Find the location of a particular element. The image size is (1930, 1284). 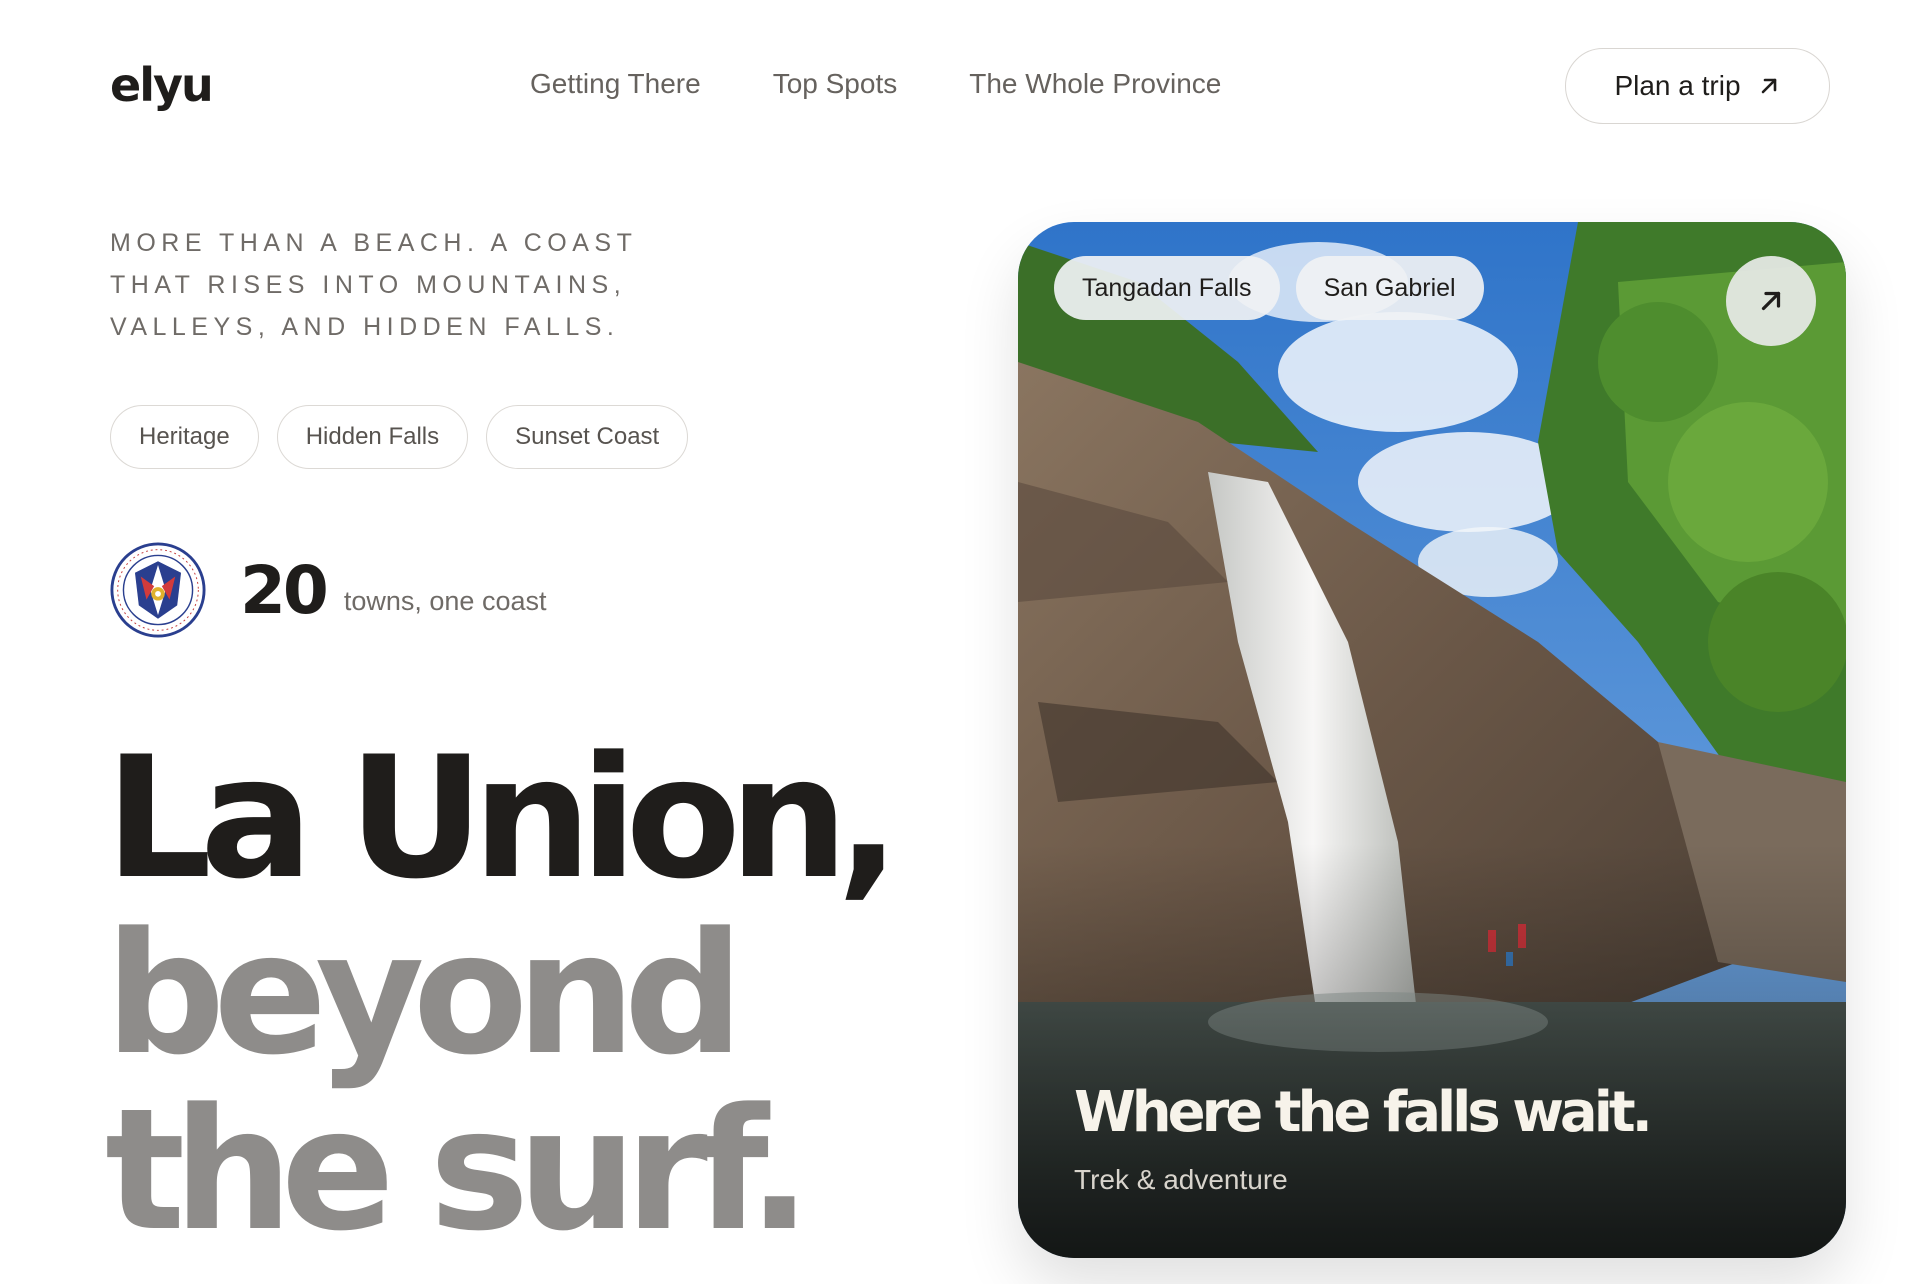

brand-logo: elyu is located at coordinates (162, 85).